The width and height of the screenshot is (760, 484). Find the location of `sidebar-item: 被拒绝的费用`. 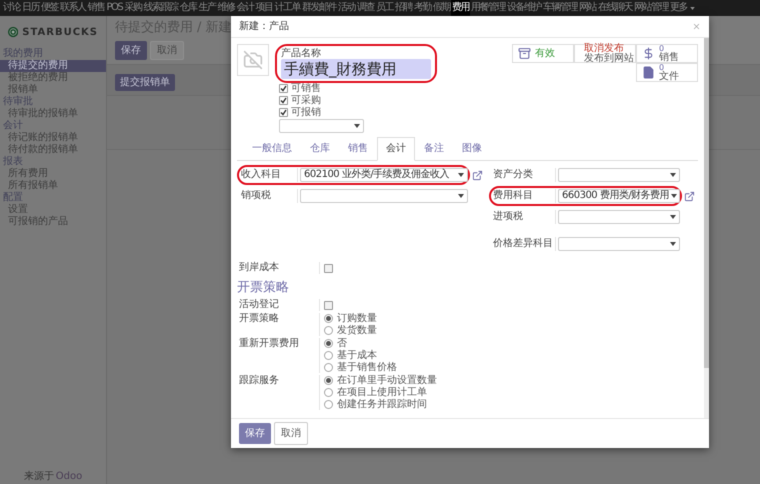

sidebar-item: 被拒绝的费用 is located at coordinates (53, 78).